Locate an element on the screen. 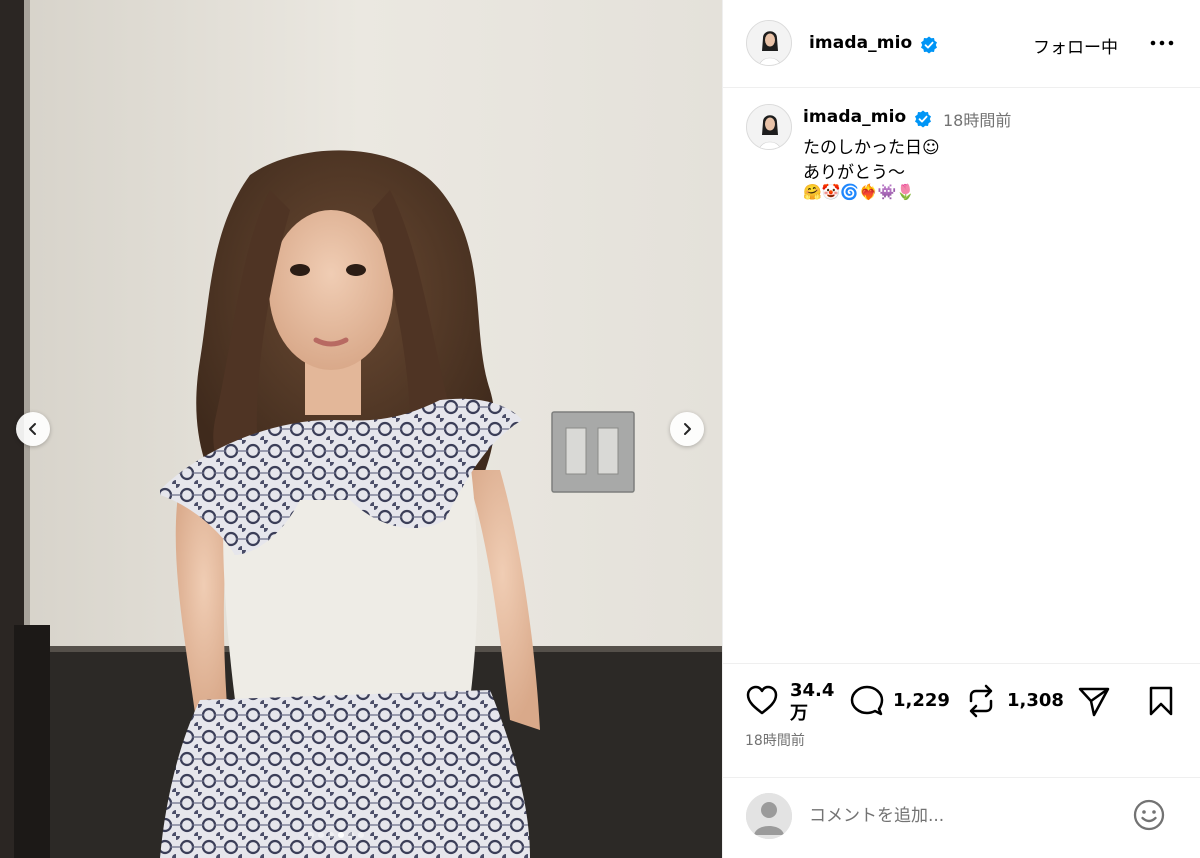  like-button is located at coordinates (762, 700).